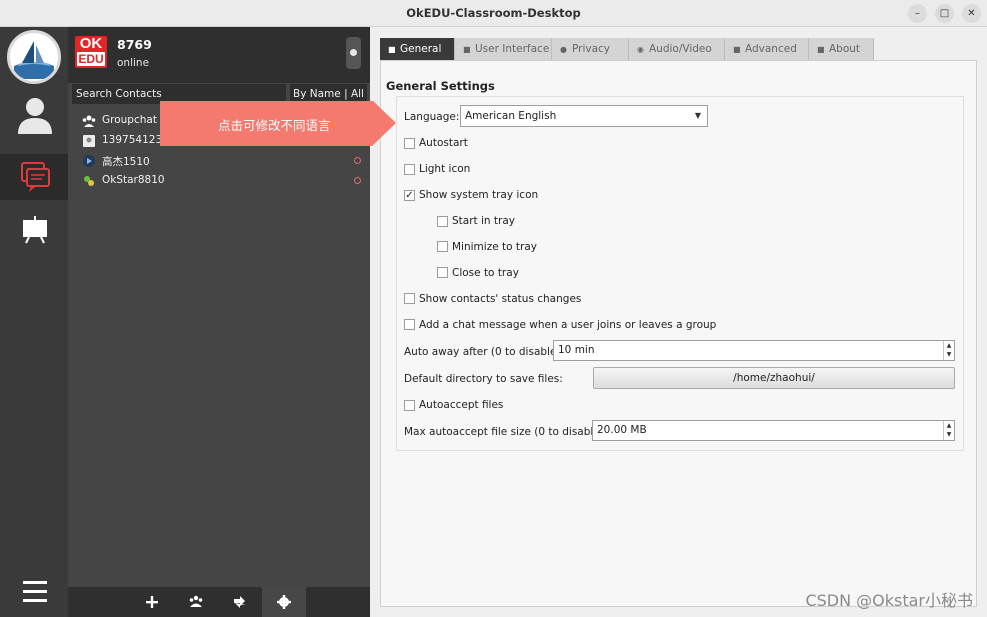  I want to click on ui-tab-icon: ■, so click(467, 49).